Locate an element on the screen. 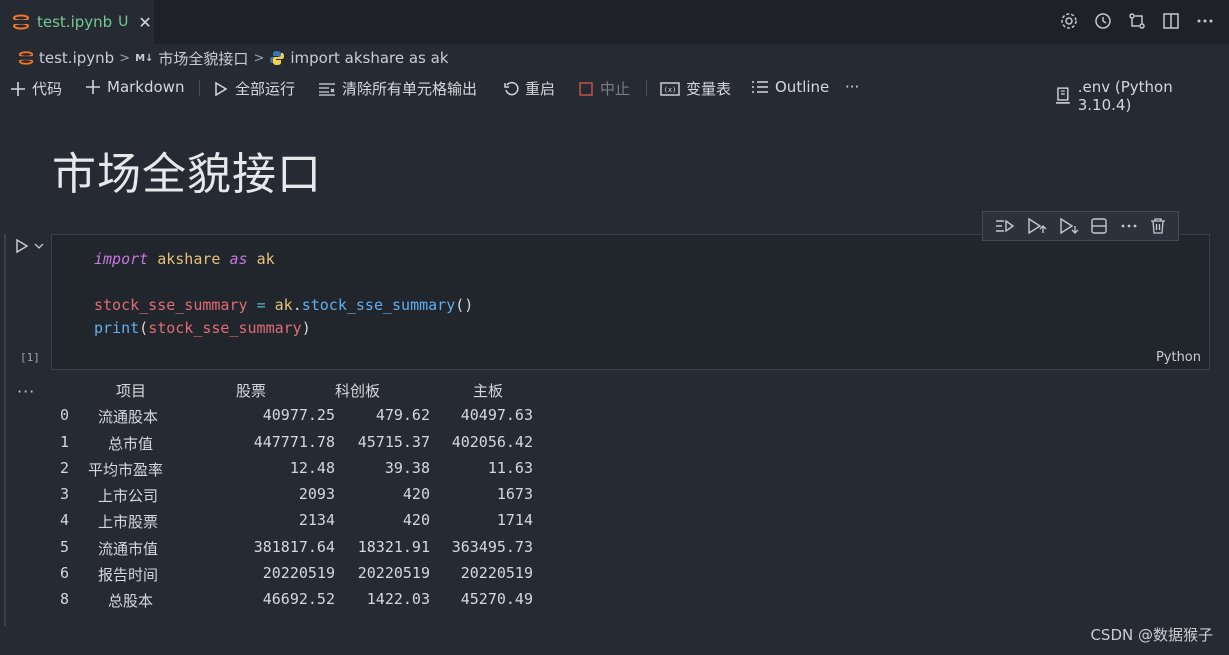 The height and width of the screenshot is (655, 1229). restart-button: 重启 is located at coordinates (529, 88).